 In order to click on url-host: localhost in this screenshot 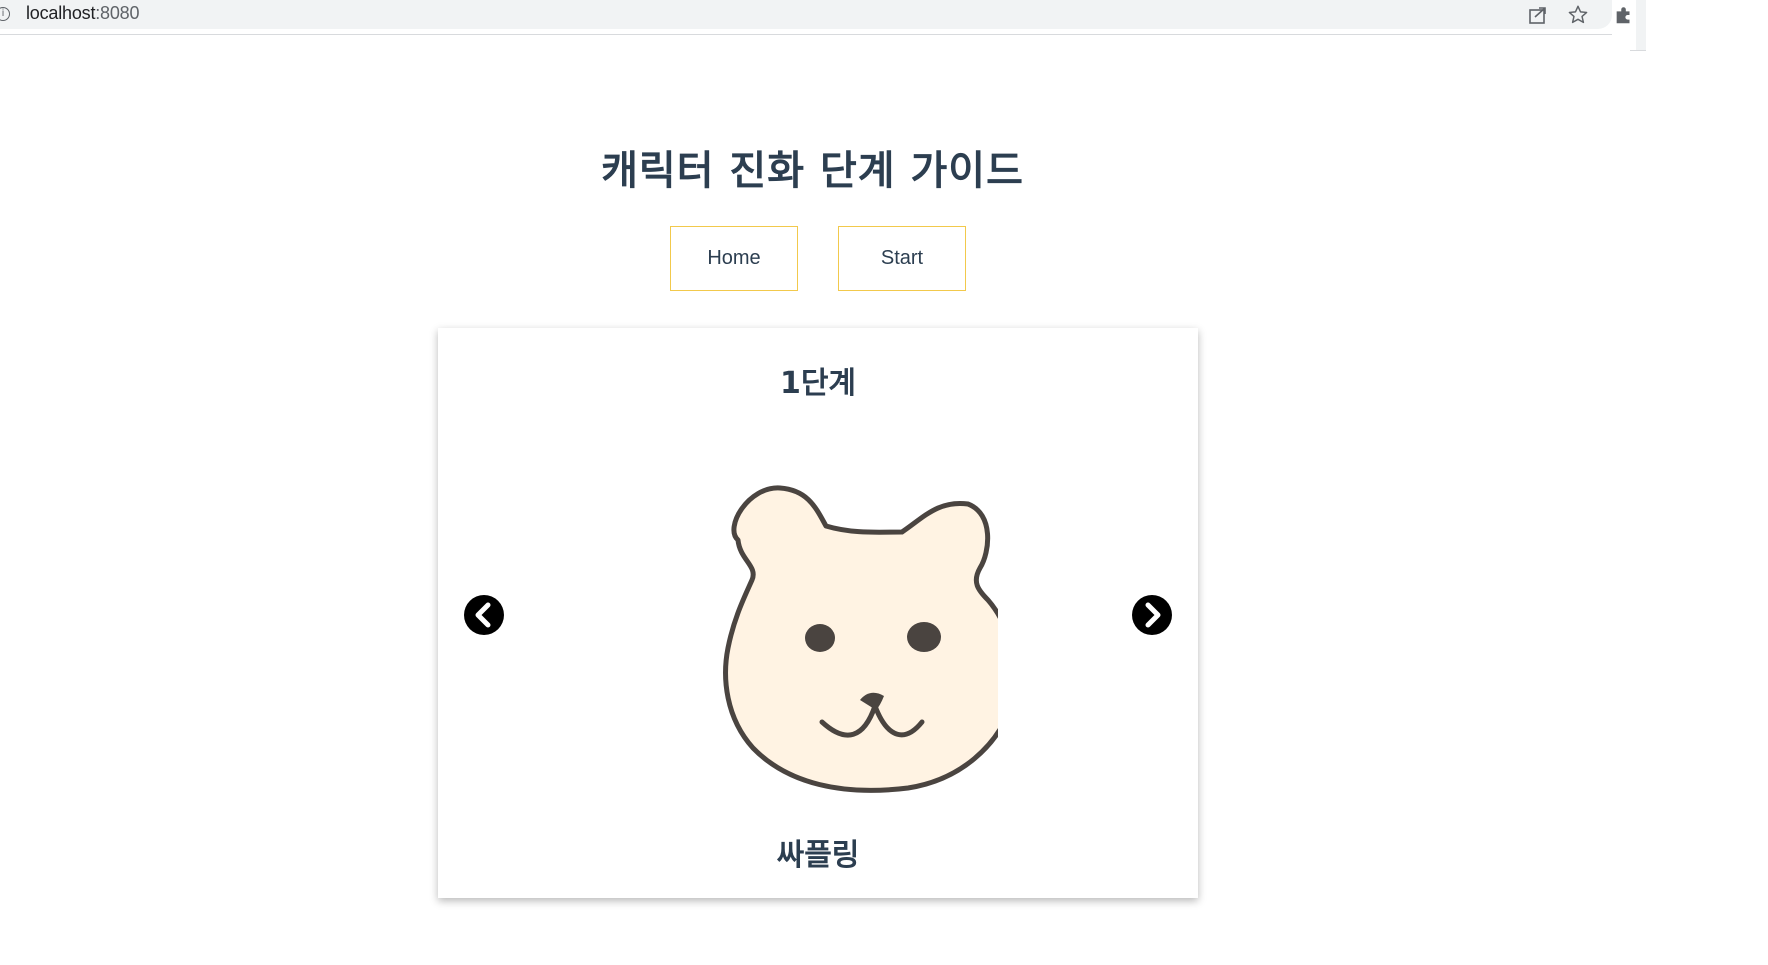, I will do `click(61, 13)`.